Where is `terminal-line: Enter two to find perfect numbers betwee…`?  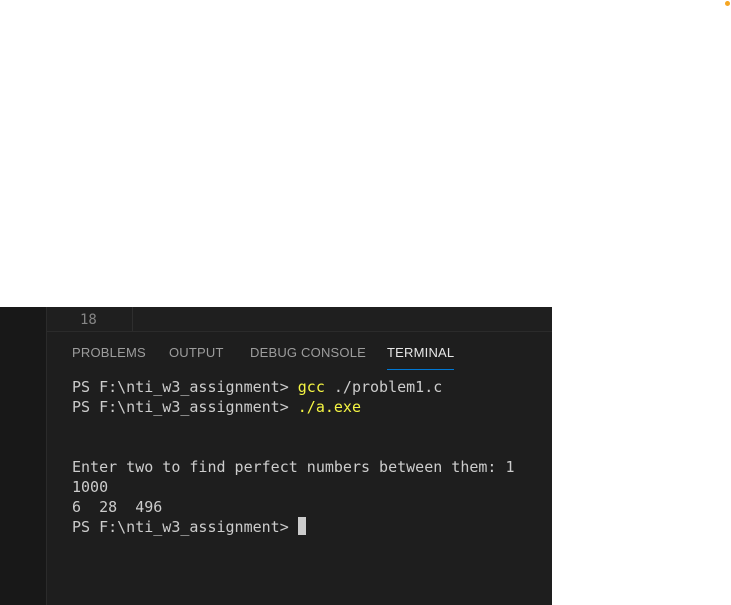
terminal-line: Enter two to find perfect numbers betwee… is located at coordinates (293, 467).